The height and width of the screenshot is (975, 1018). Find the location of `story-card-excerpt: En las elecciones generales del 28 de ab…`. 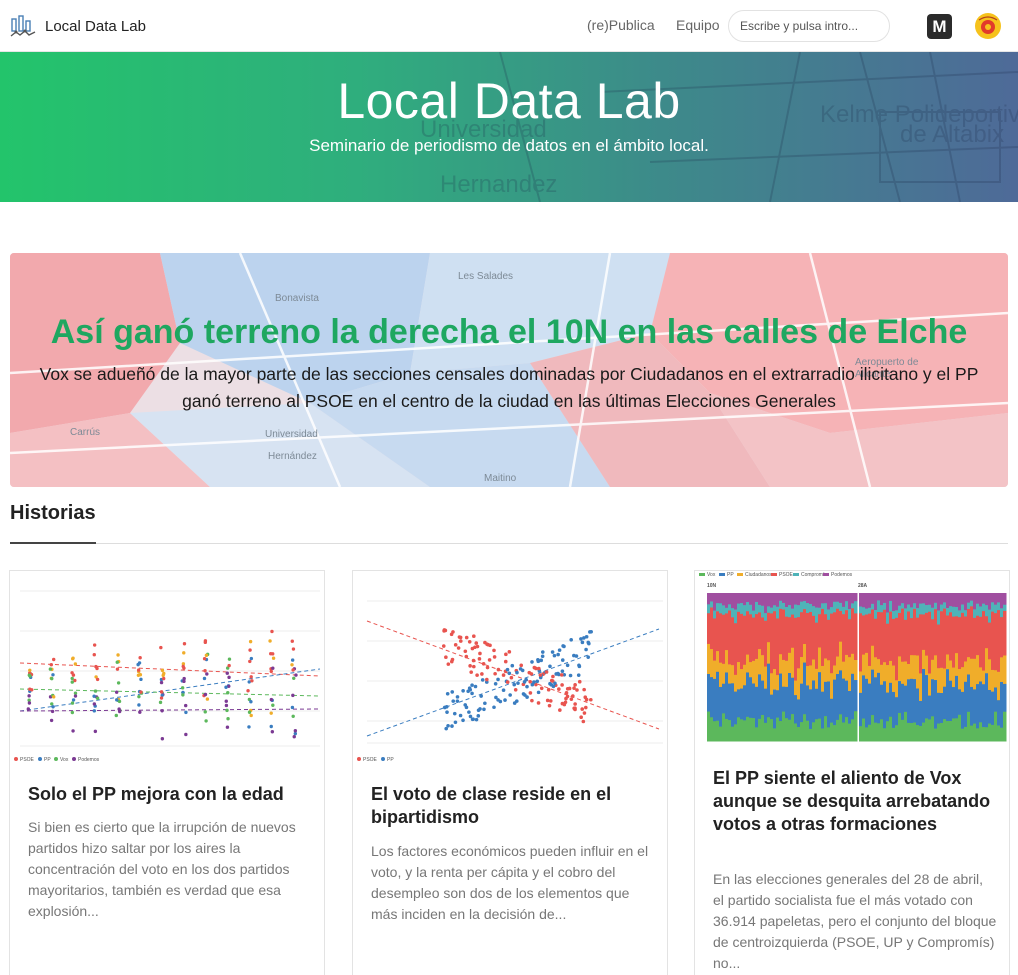

story-card-excerpt: En las elecciones generales del 28 de ab… is located at coordinates (855, 921).